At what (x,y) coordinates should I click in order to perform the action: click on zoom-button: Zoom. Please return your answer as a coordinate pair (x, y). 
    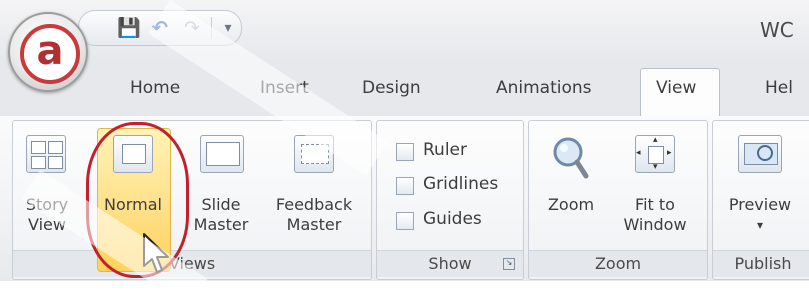
    Looking at the image, I should click on (571, 188).